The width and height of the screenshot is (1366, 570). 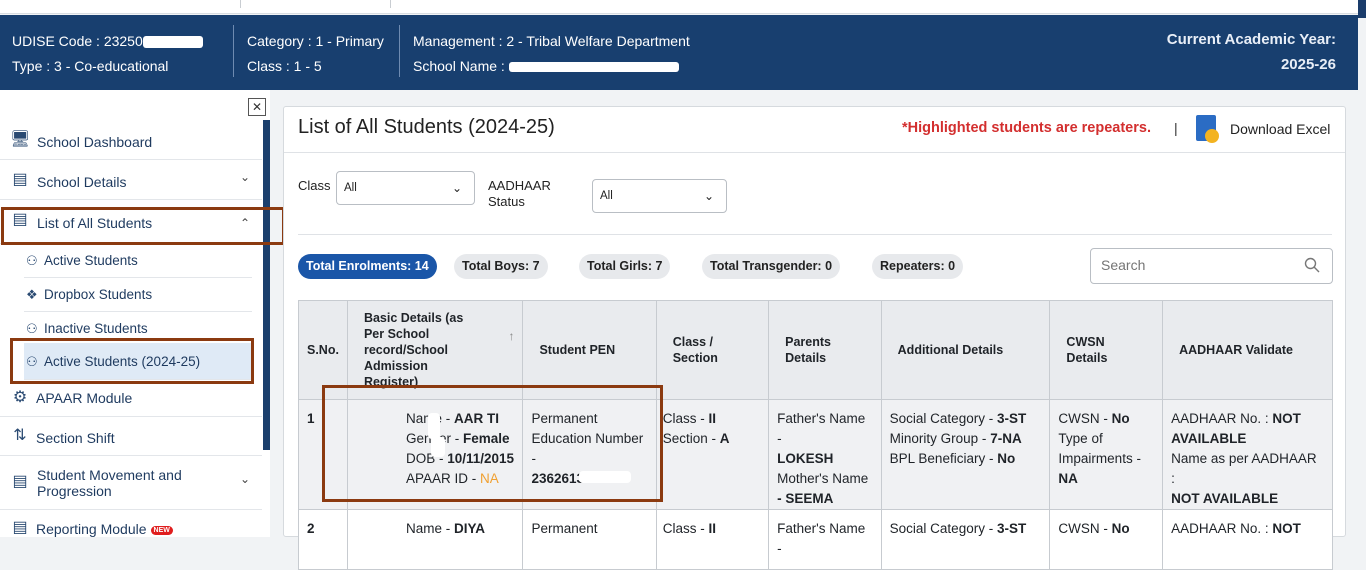 I want to click on header-additional-label: Additional Details, so click(x=950, y=350).